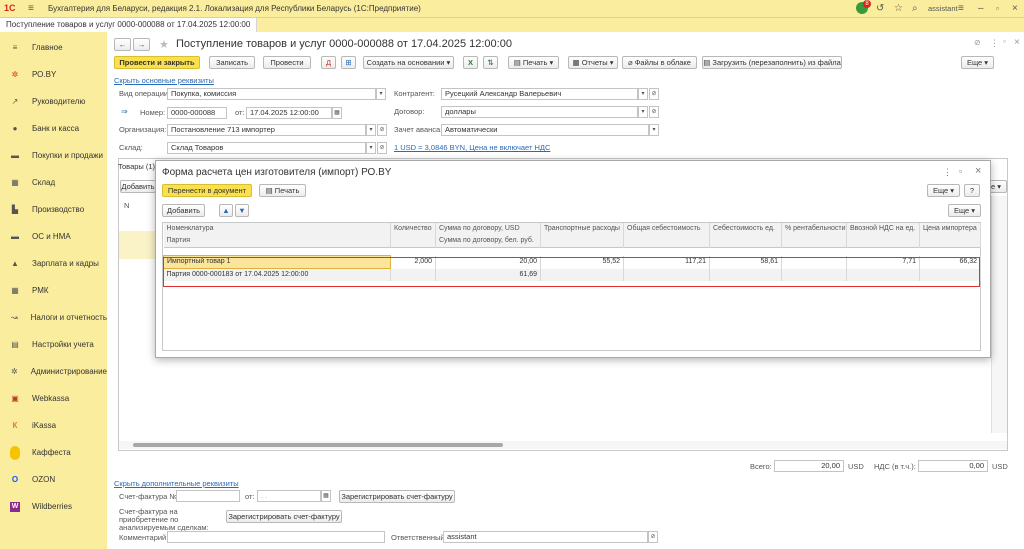 This screenshot has width=1024, height=549. I want to click on sidebar-item-salary: ▲ Зарплата и кадры, so click(53, 263).